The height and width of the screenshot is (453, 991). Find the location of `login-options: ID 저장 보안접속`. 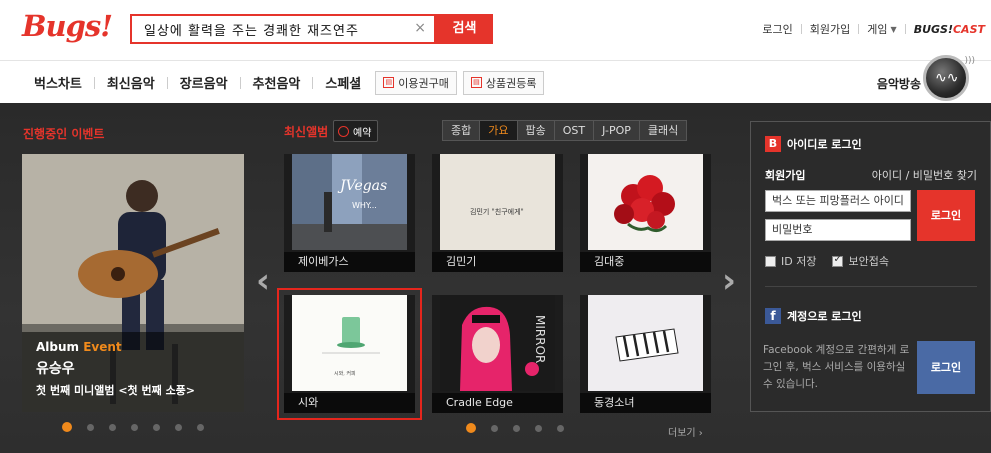

login-options: ID 저장 보안접속 is located at coordinates (827, 261).